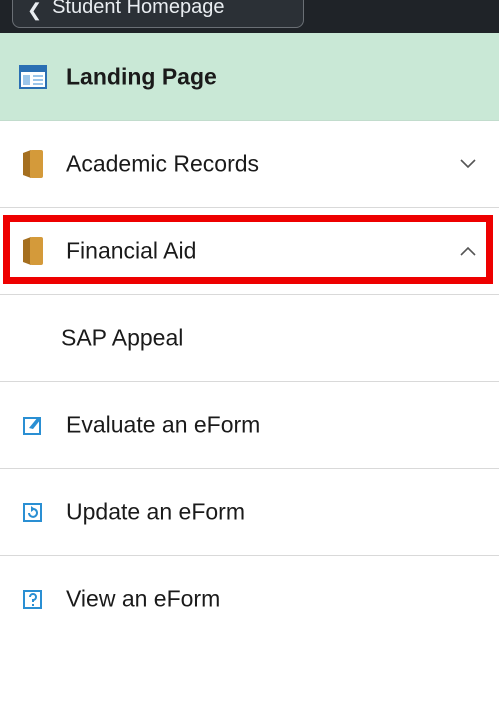 Image resolution: width=499 pixels, height=707 pixels. Describe the element at coordinates (143, 598) in the screenshot. I see `menu-item-label: View an eForm` at that location.